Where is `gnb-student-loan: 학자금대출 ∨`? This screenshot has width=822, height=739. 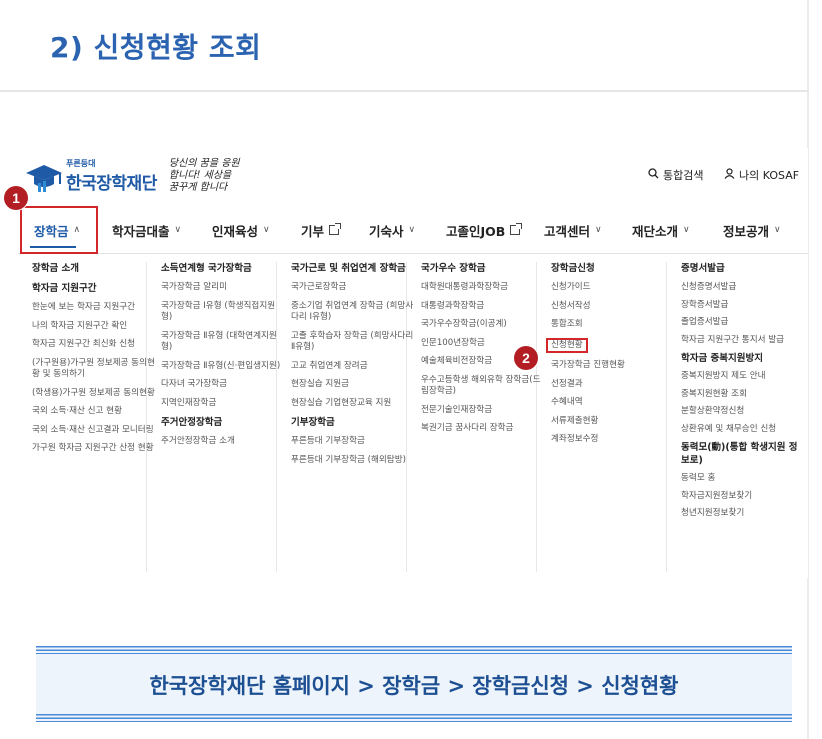
gnb-student-loan: 학자금대출 ∨ is located at coordinates (146, 230).